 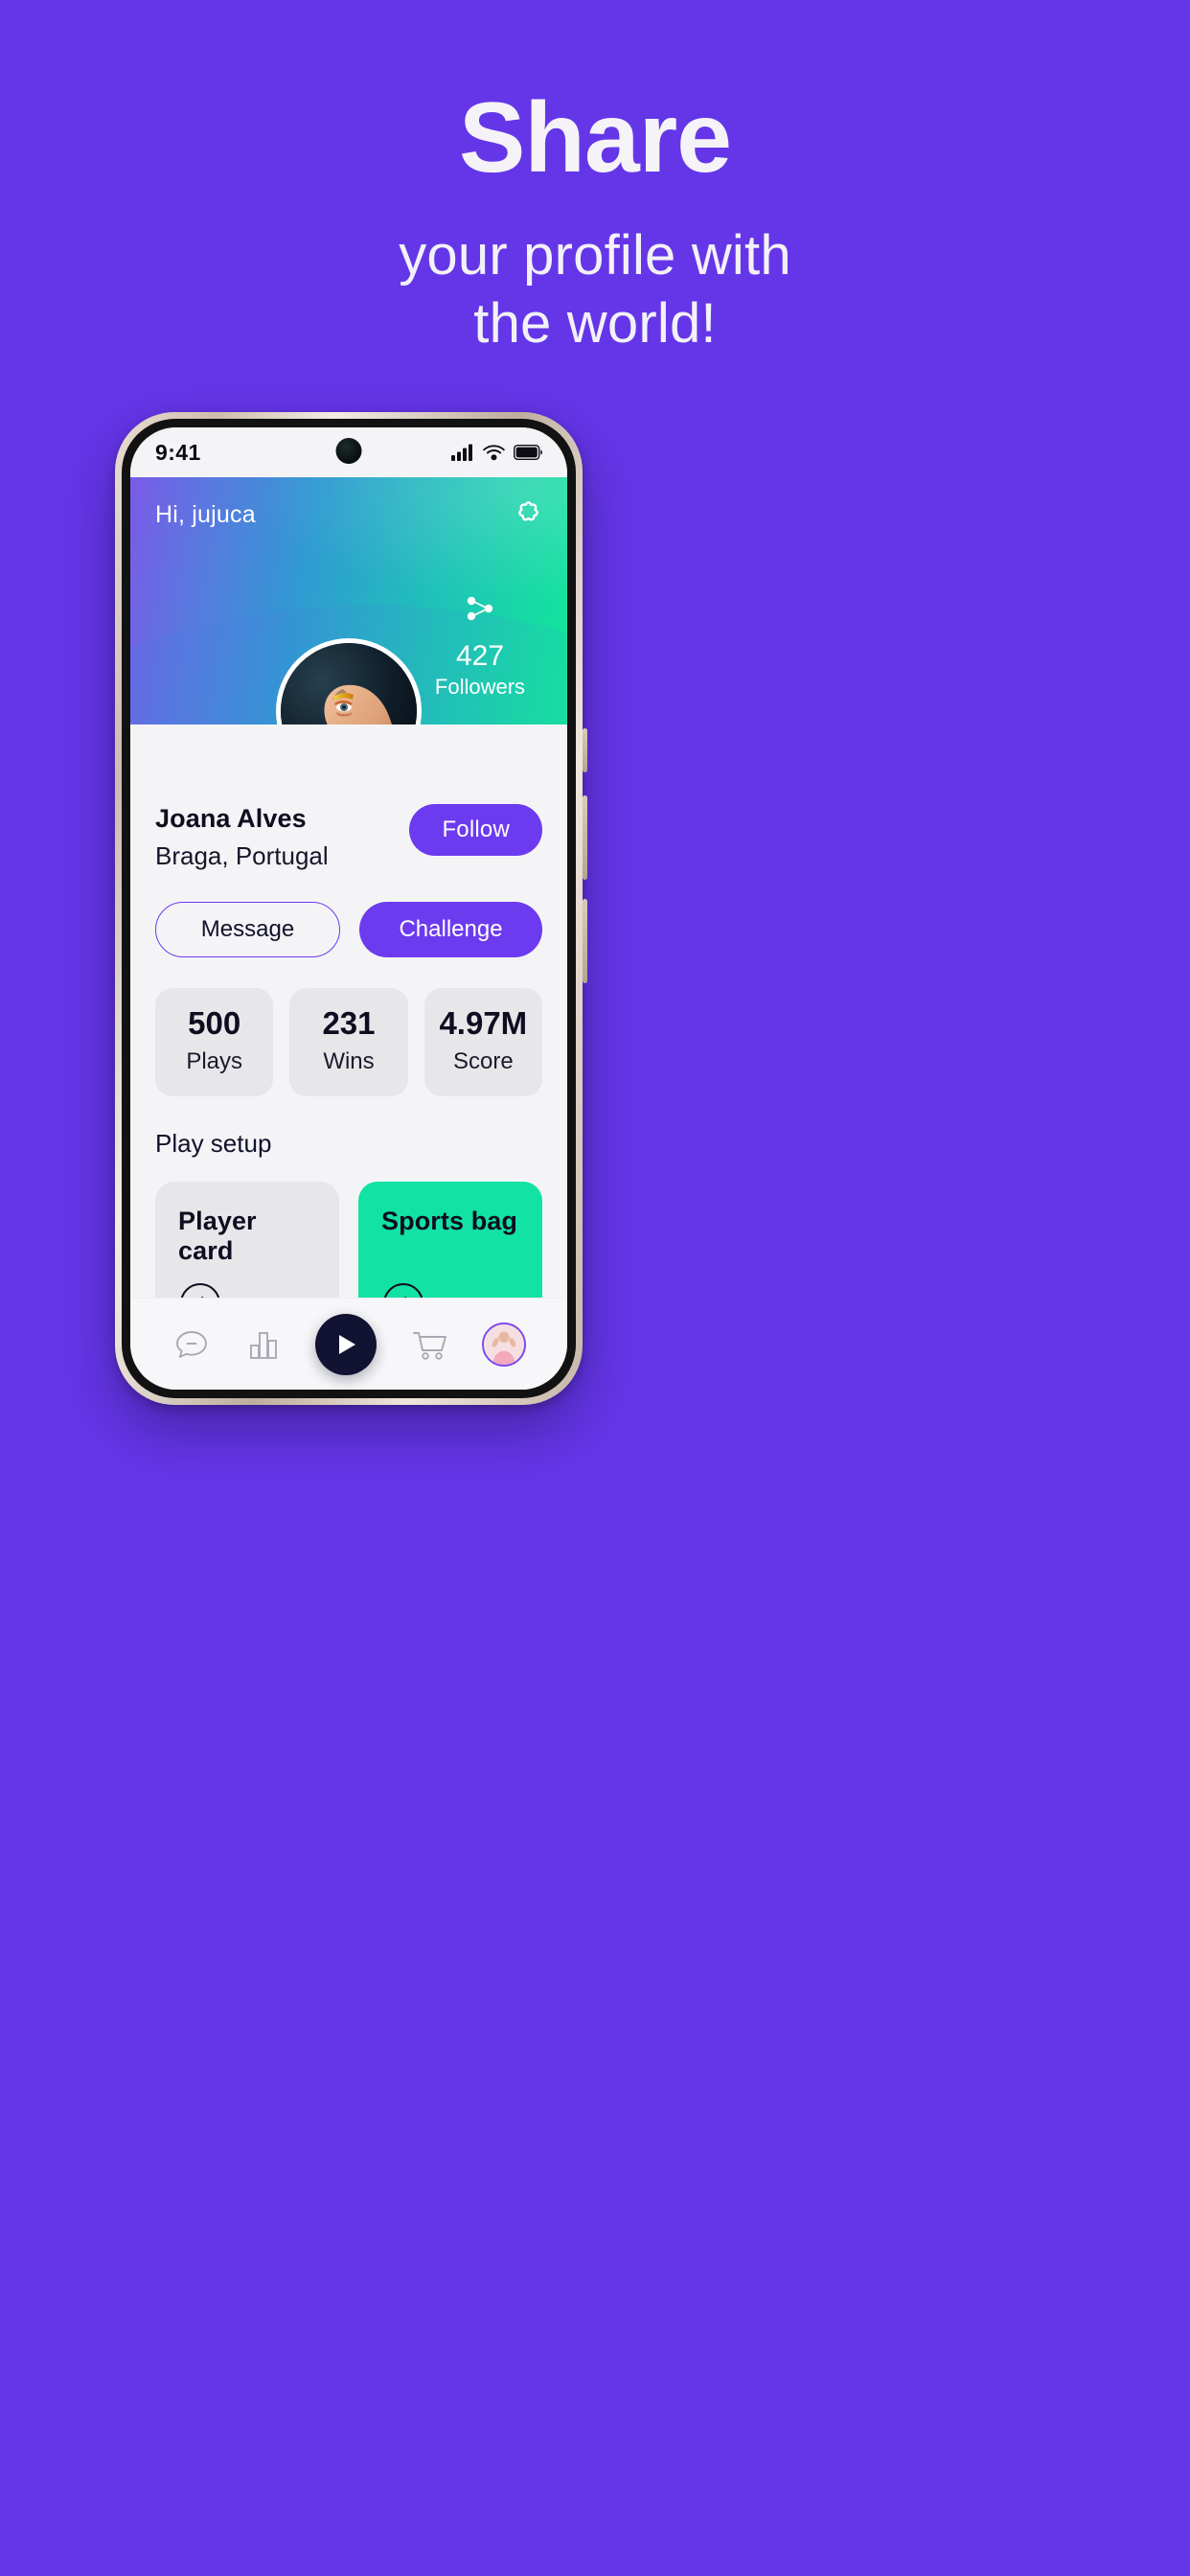 I want to click on bar-chart-icon, so click(x=264, y=1344).